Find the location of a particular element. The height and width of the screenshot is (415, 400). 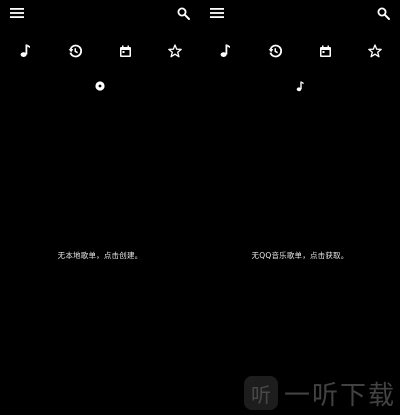

watermark-text: 一听下载 is located at coordinates (339, 395).